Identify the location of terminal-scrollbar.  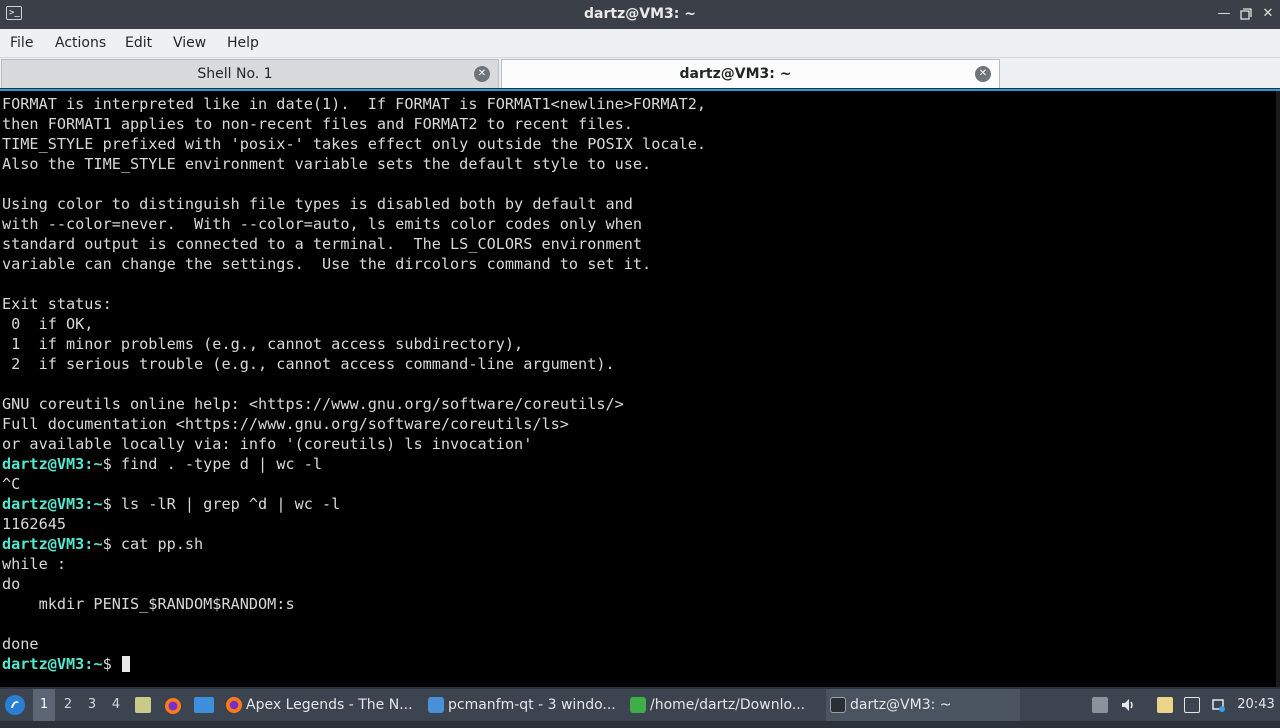
(1278, 389).